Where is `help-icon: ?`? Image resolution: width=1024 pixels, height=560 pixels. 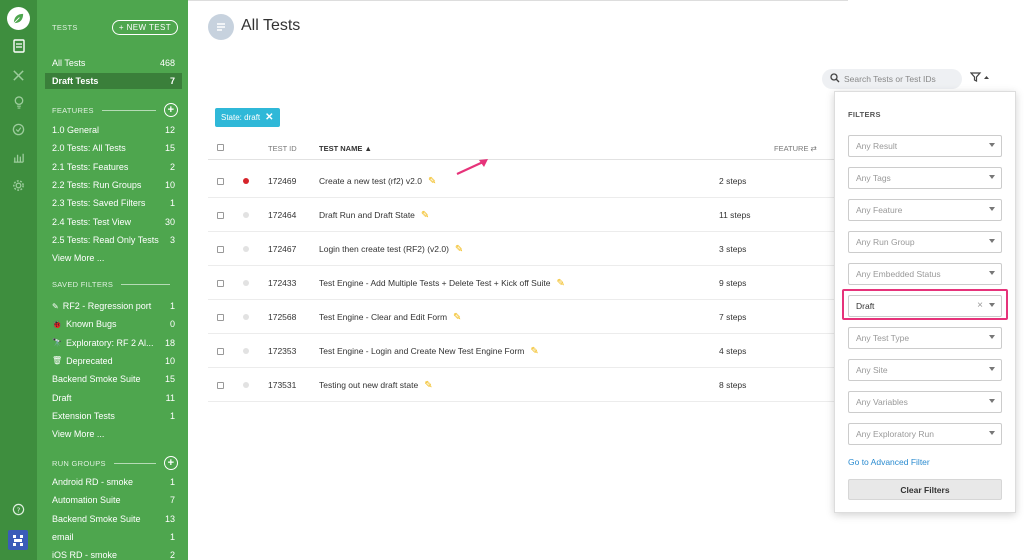 help-icon: ? is located at coordinates (18, 509).